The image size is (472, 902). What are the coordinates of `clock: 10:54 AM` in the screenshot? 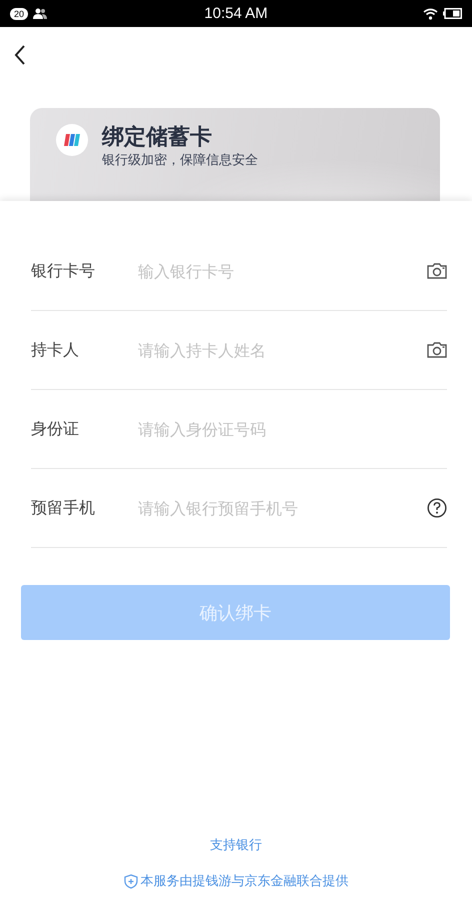 It's located at (236, 13).